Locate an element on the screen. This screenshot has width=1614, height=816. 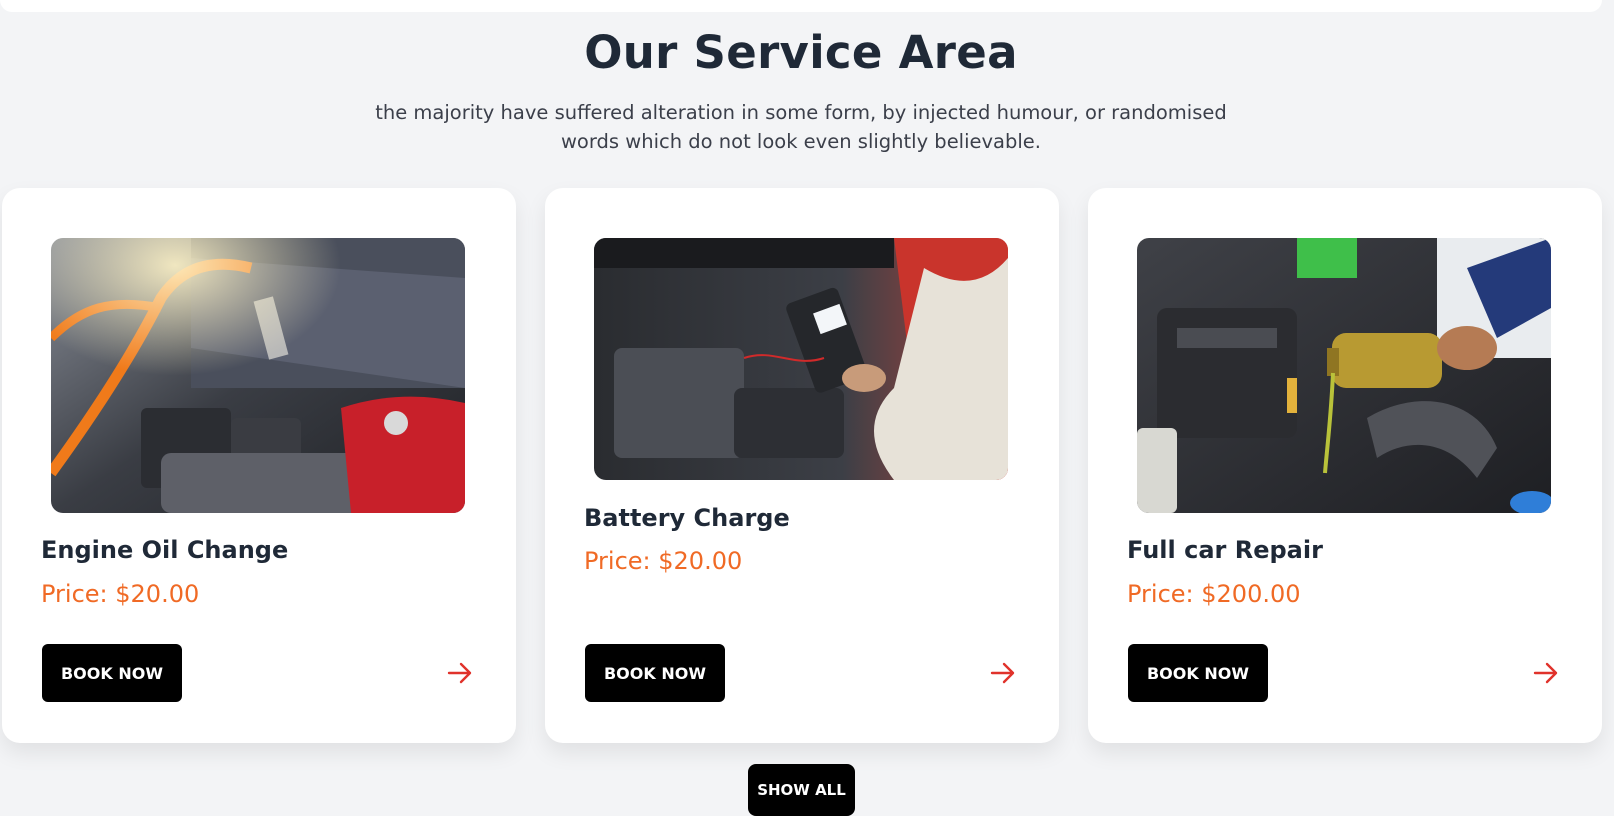
service-title: Battery Charge is located at coordinates (687, 518).